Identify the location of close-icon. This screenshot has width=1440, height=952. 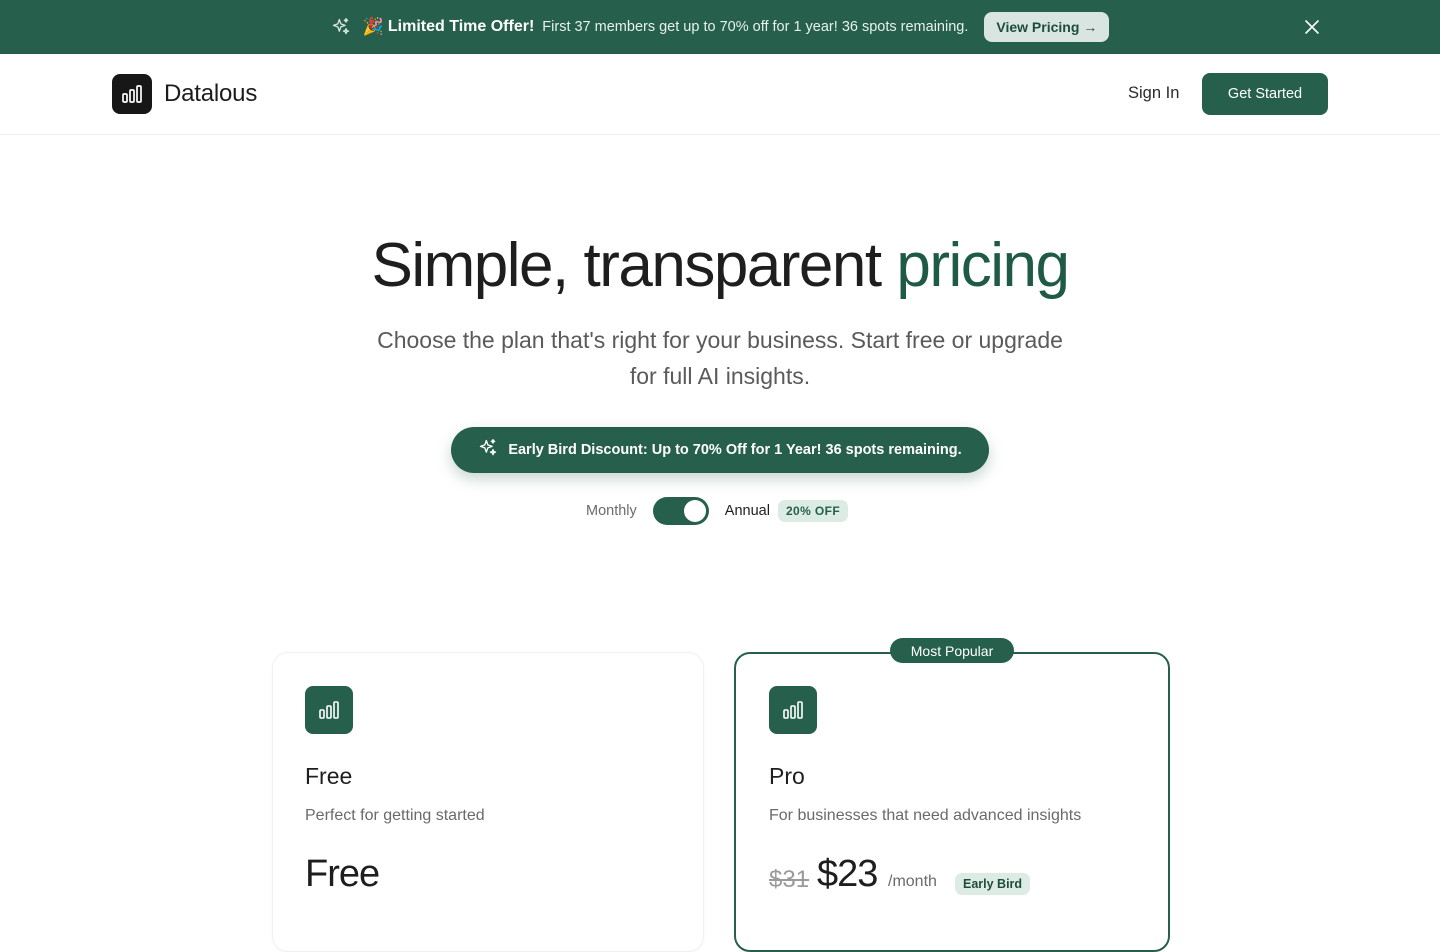
(1312, 27).